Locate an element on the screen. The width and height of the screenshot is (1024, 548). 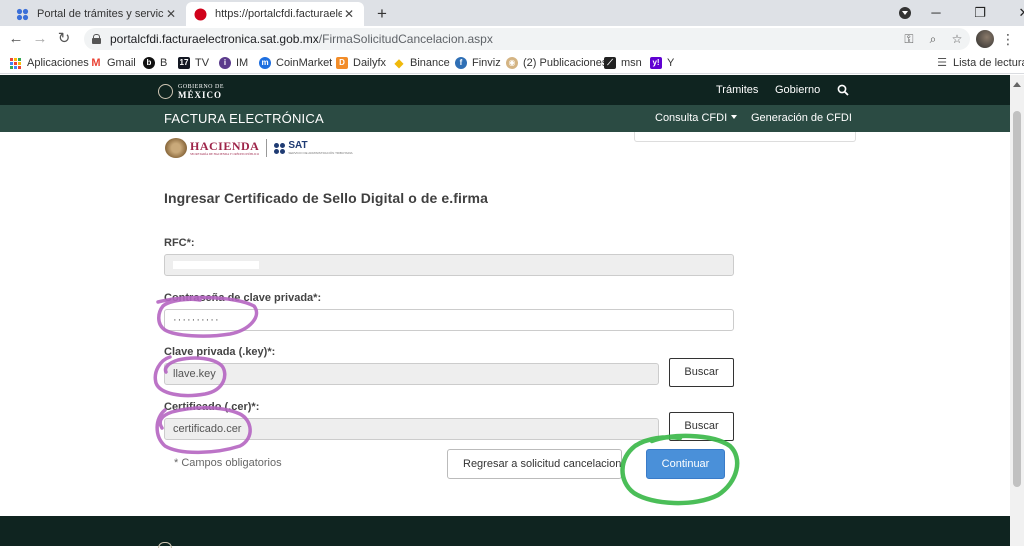
yahoo-icon: y! is located at coordinates (656, 63).